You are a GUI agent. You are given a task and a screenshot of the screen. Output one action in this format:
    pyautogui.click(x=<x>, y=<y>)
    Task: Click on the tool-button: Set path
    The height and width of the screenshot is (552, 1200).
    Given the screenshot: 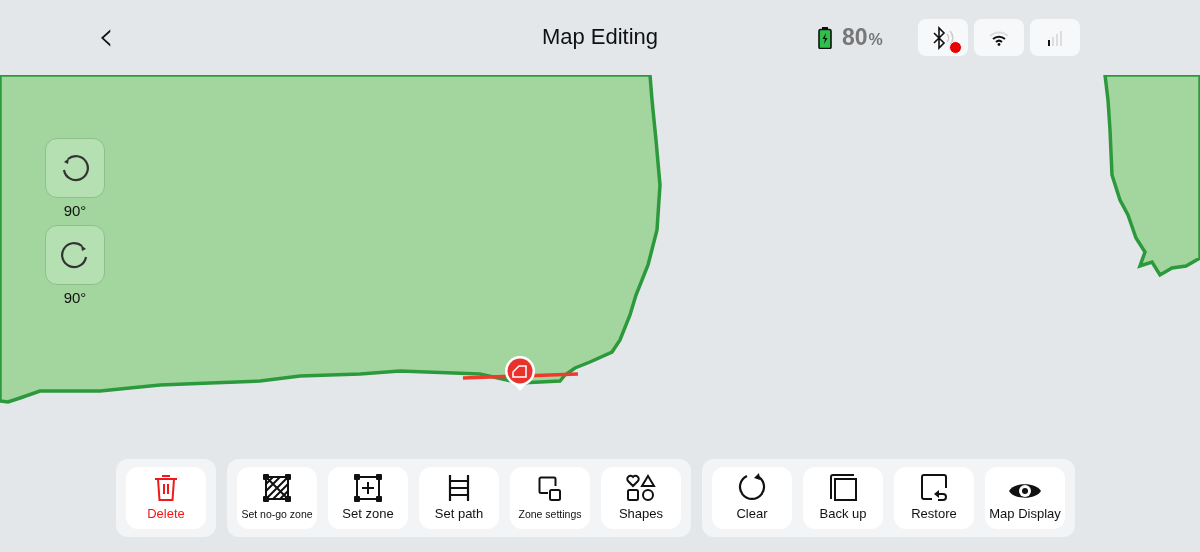 What is the action you would take?
    pyautogui.click(x=459, y=498)
    